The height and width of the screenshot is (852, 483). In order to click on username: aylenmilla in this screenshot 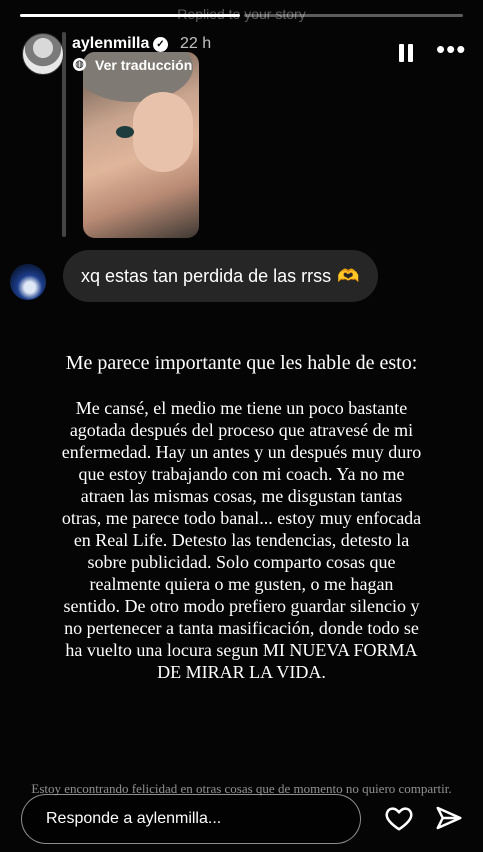, I will do `click(110, 44)`.